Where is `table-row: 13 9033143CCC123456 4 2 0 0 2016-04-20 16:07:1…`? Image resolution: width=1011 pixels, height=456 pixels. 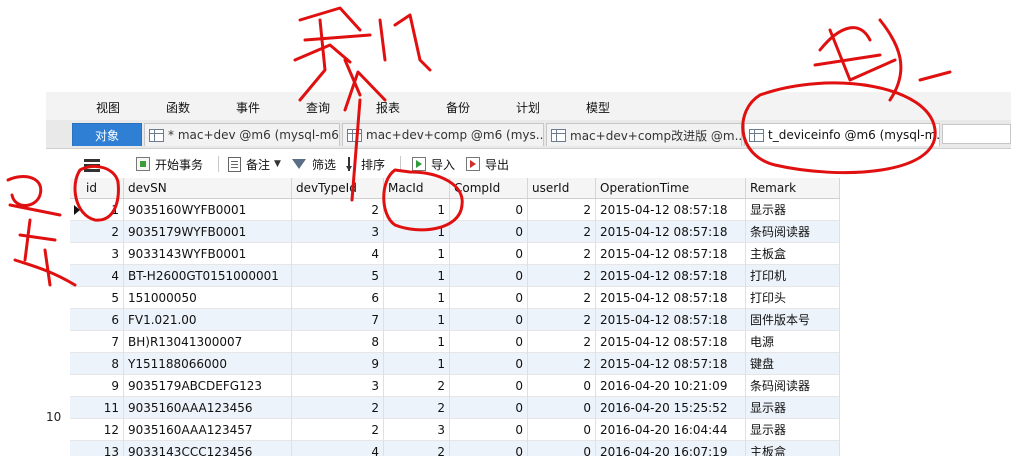 table-row: 13 9033143CCC123456 4 2 0 0 2016-04-20 16:07:1… is located at coordinates (455, 448).